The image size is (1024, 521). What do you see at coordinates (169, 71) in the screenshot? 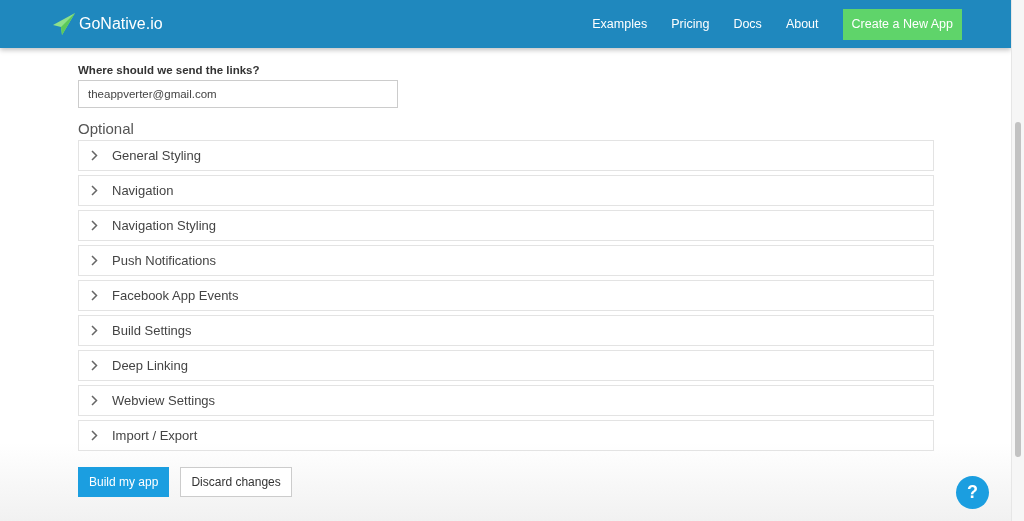
I see `field-label: Where should we send the links?` at bounding box center [169, 71].